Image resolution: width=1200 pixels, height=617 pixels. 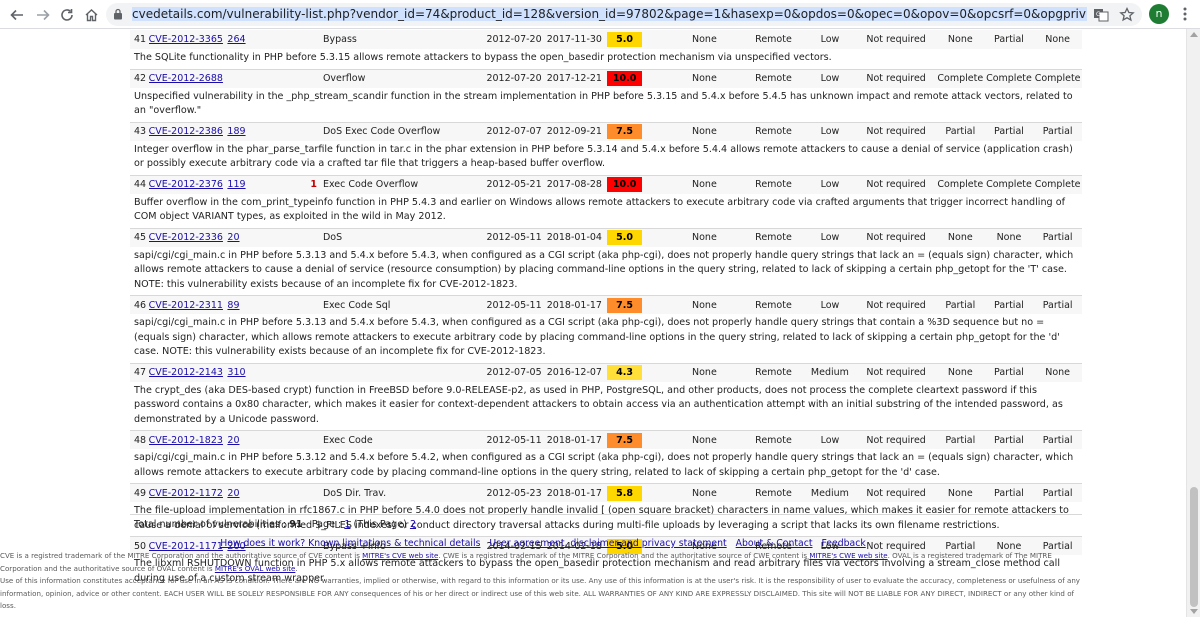 I want to click on scroll-up-arrow-icon, so click(x=1194, y=34).